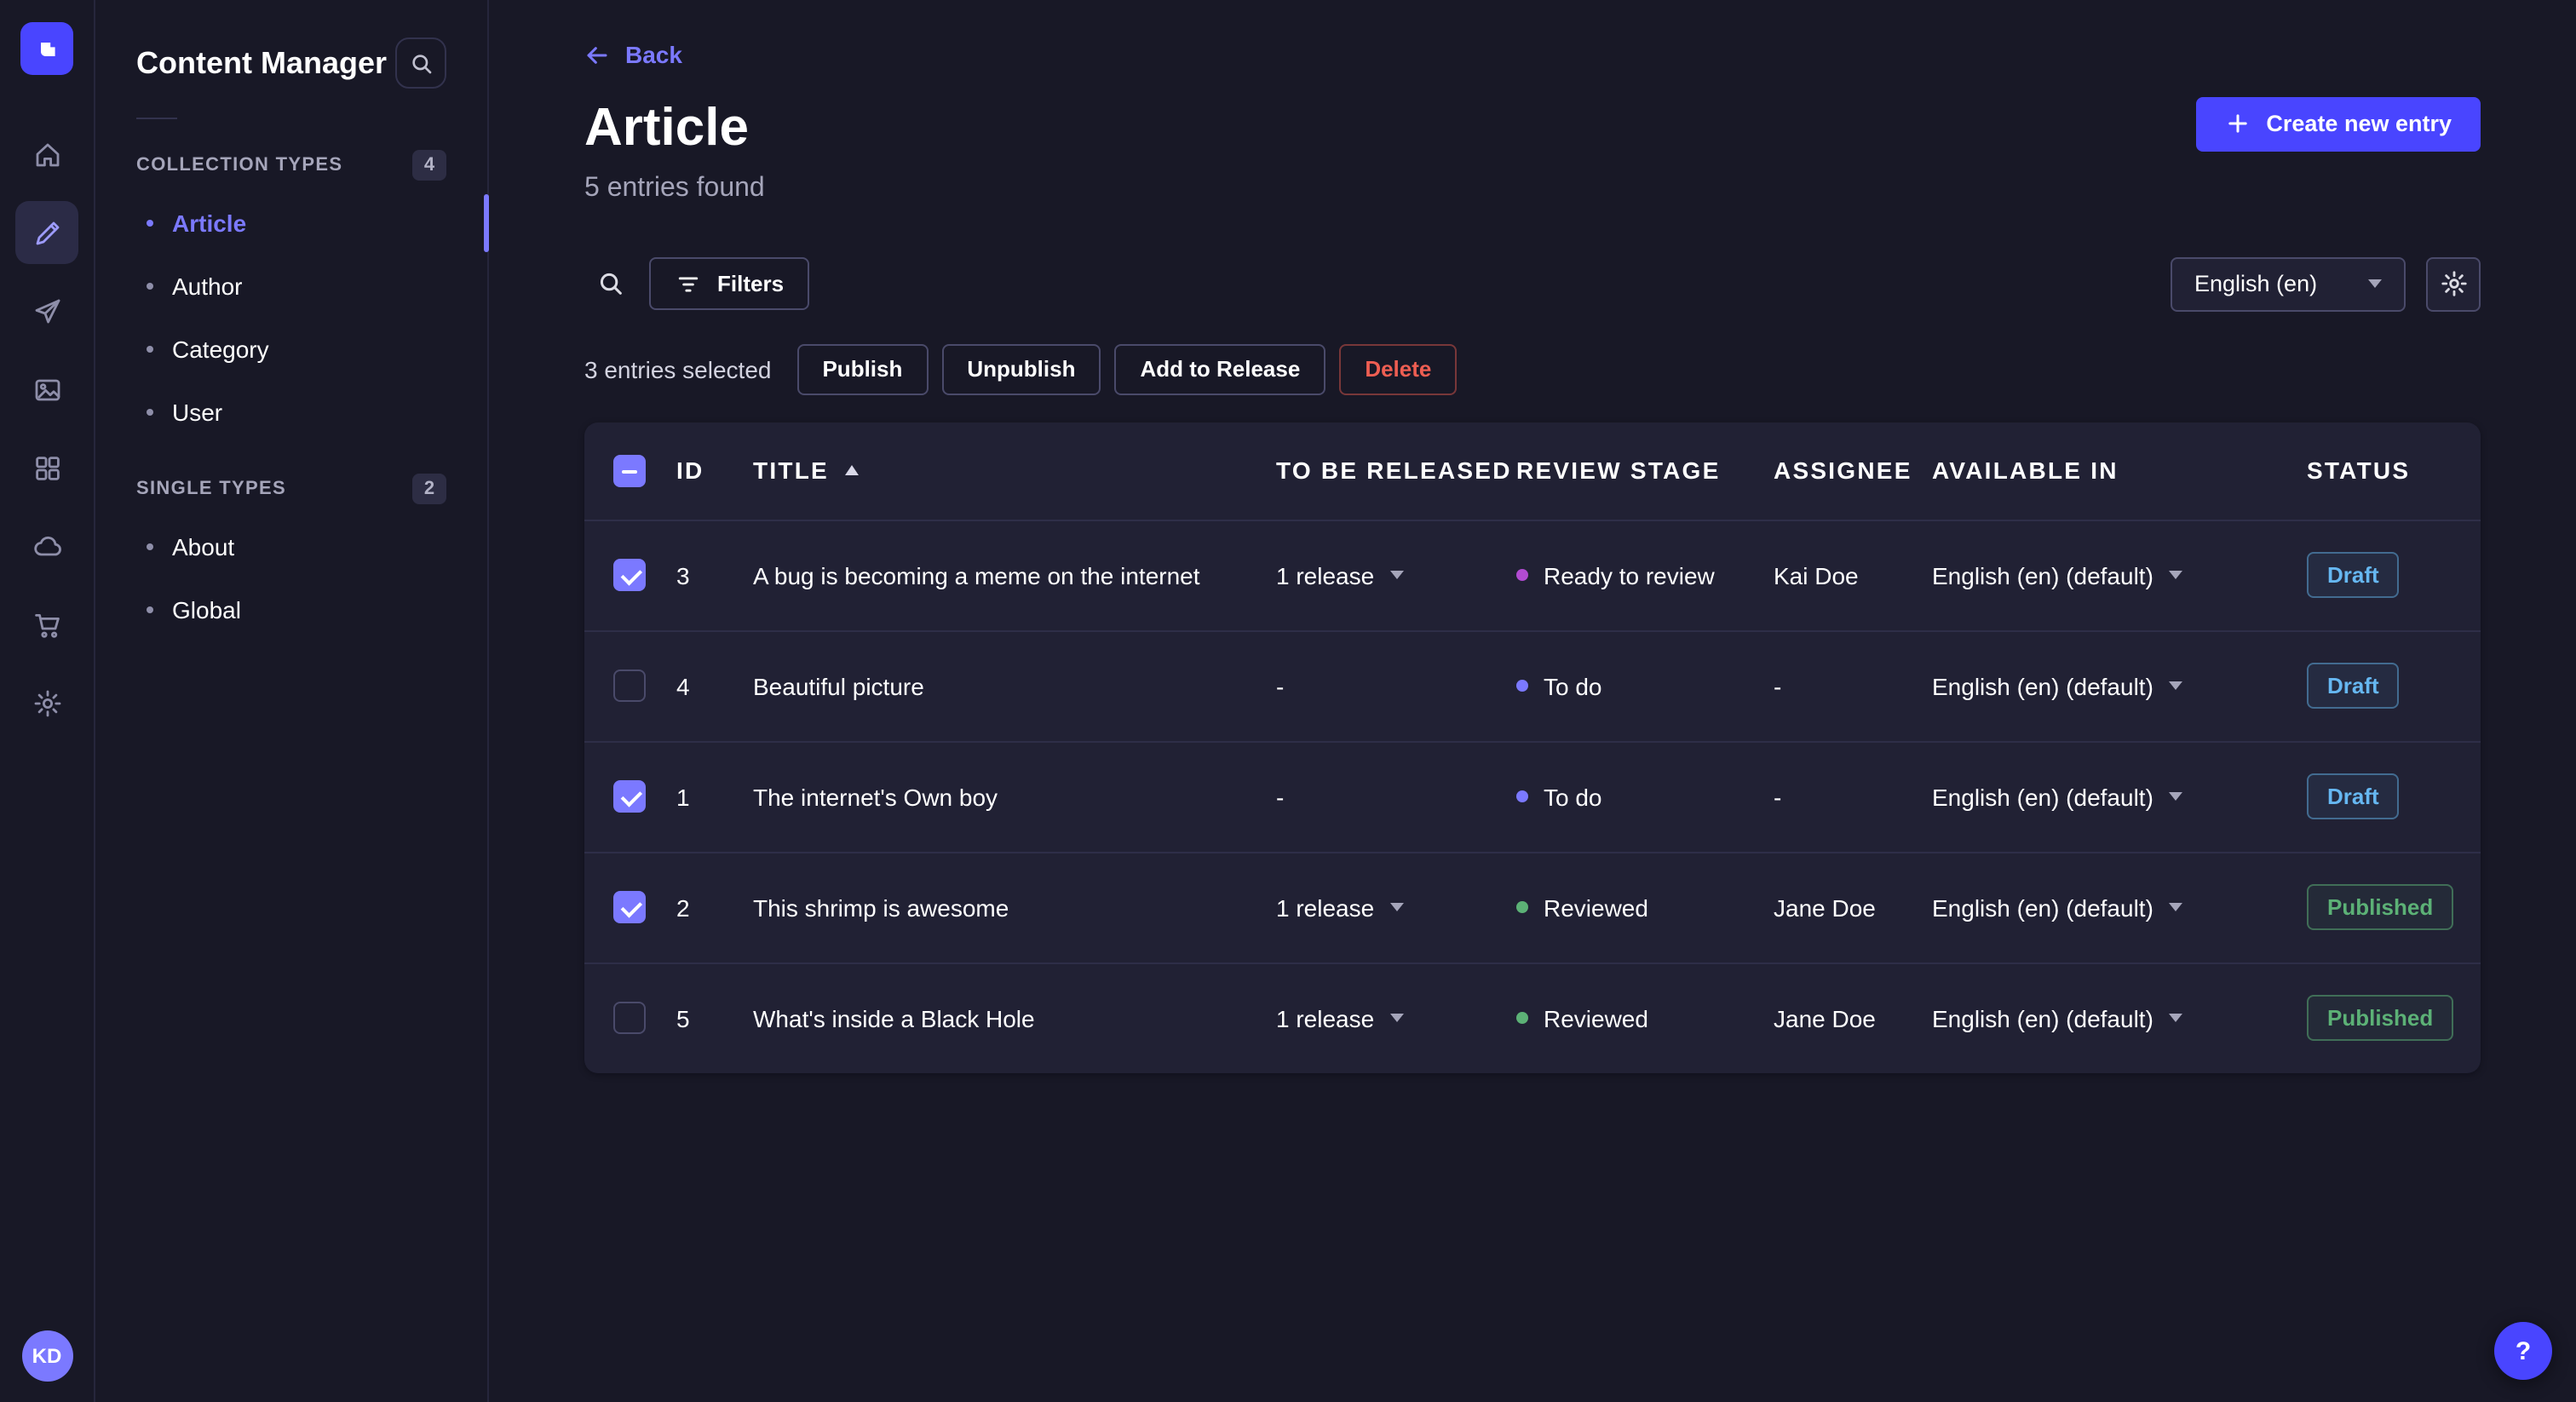 This screenshot has width=2576, height=1402. Describe the element at coordinates (1015, 471) in the screenshot. I see `column-header-title: TITLE` at that location.